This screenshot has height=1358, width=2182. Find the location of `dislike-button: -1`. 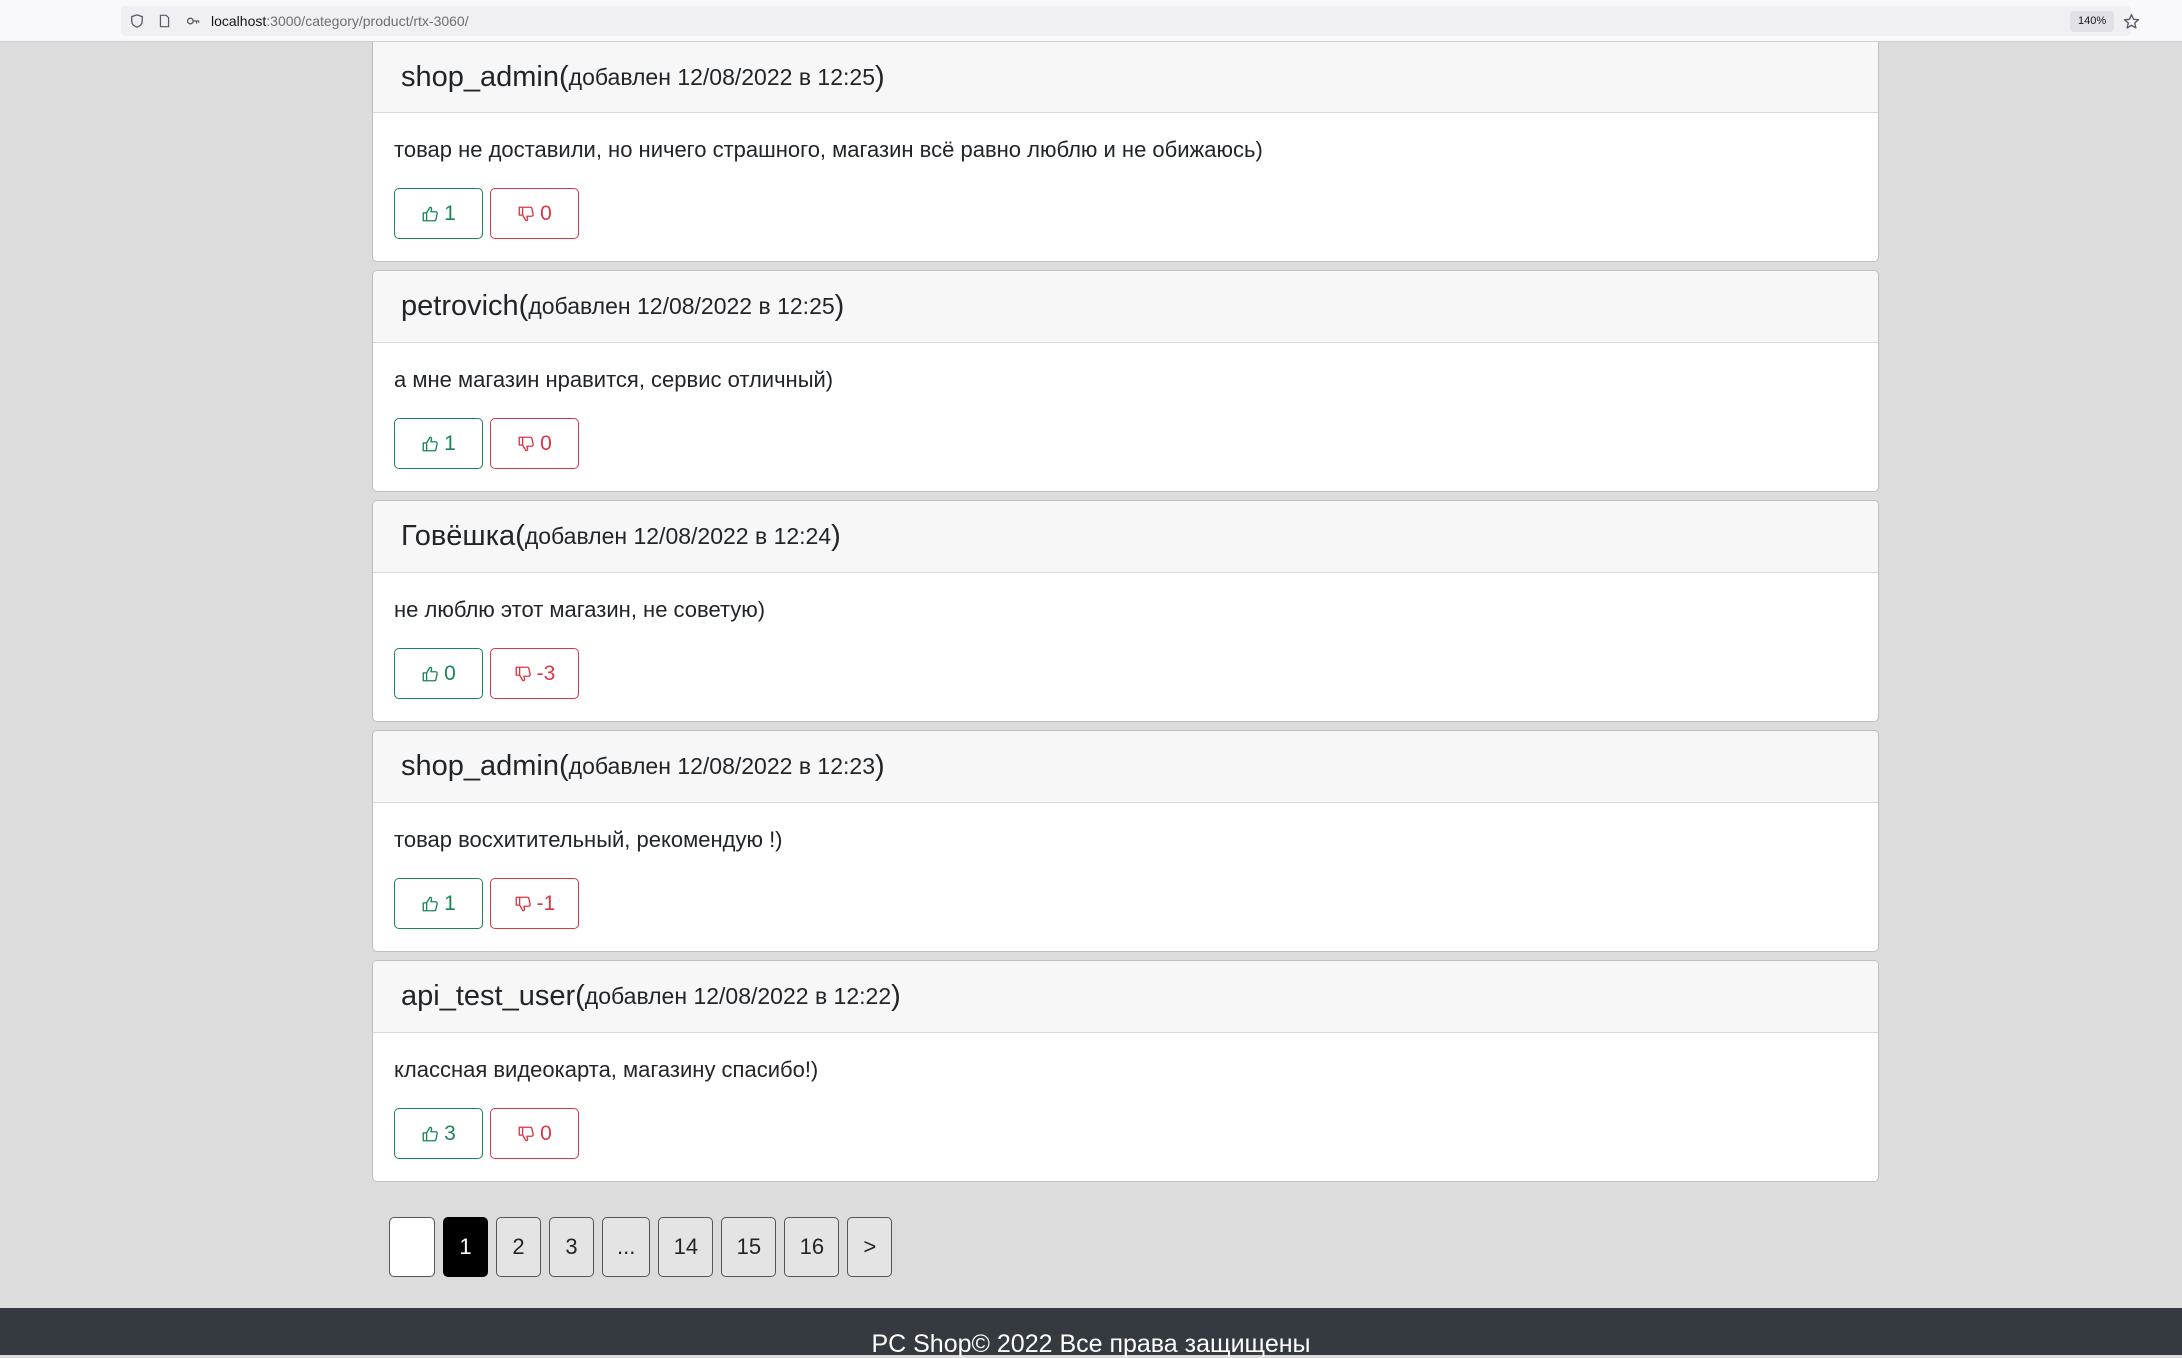

dislike-button: -1 is located at coordinates (534, 903).